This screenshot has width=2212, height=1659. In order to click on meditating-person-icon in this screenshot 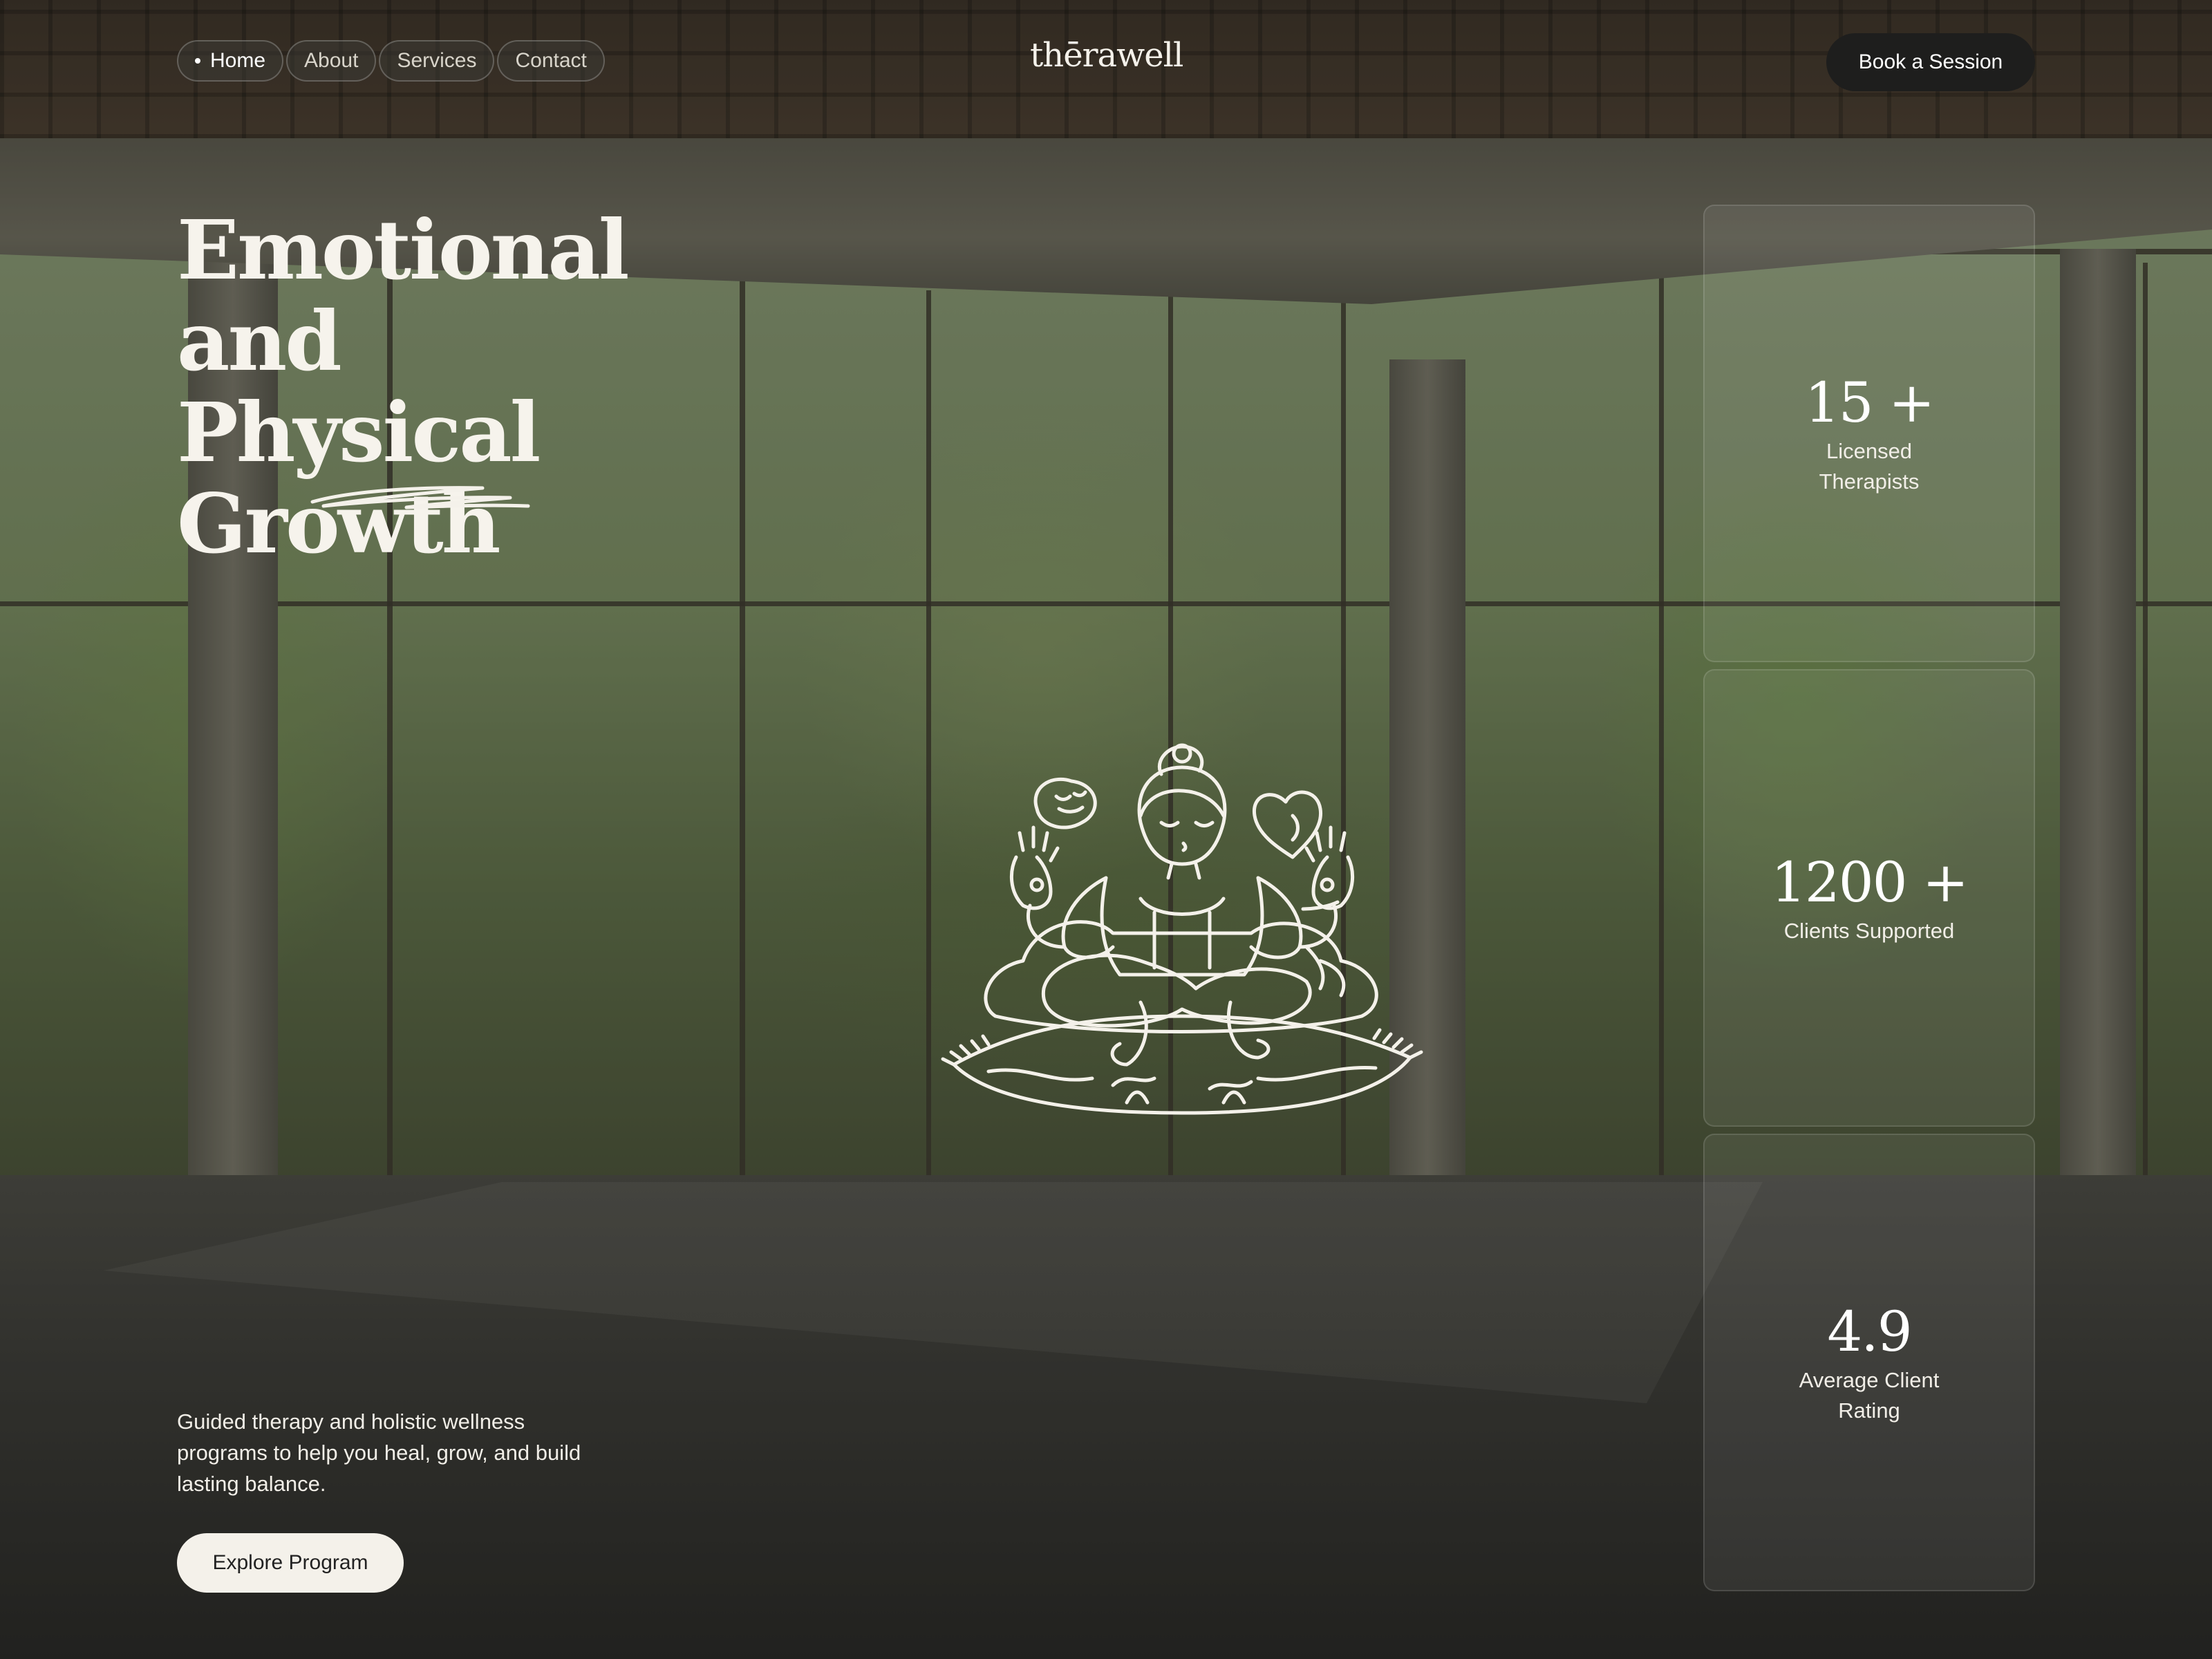, I will do `click(1182, 929)`.